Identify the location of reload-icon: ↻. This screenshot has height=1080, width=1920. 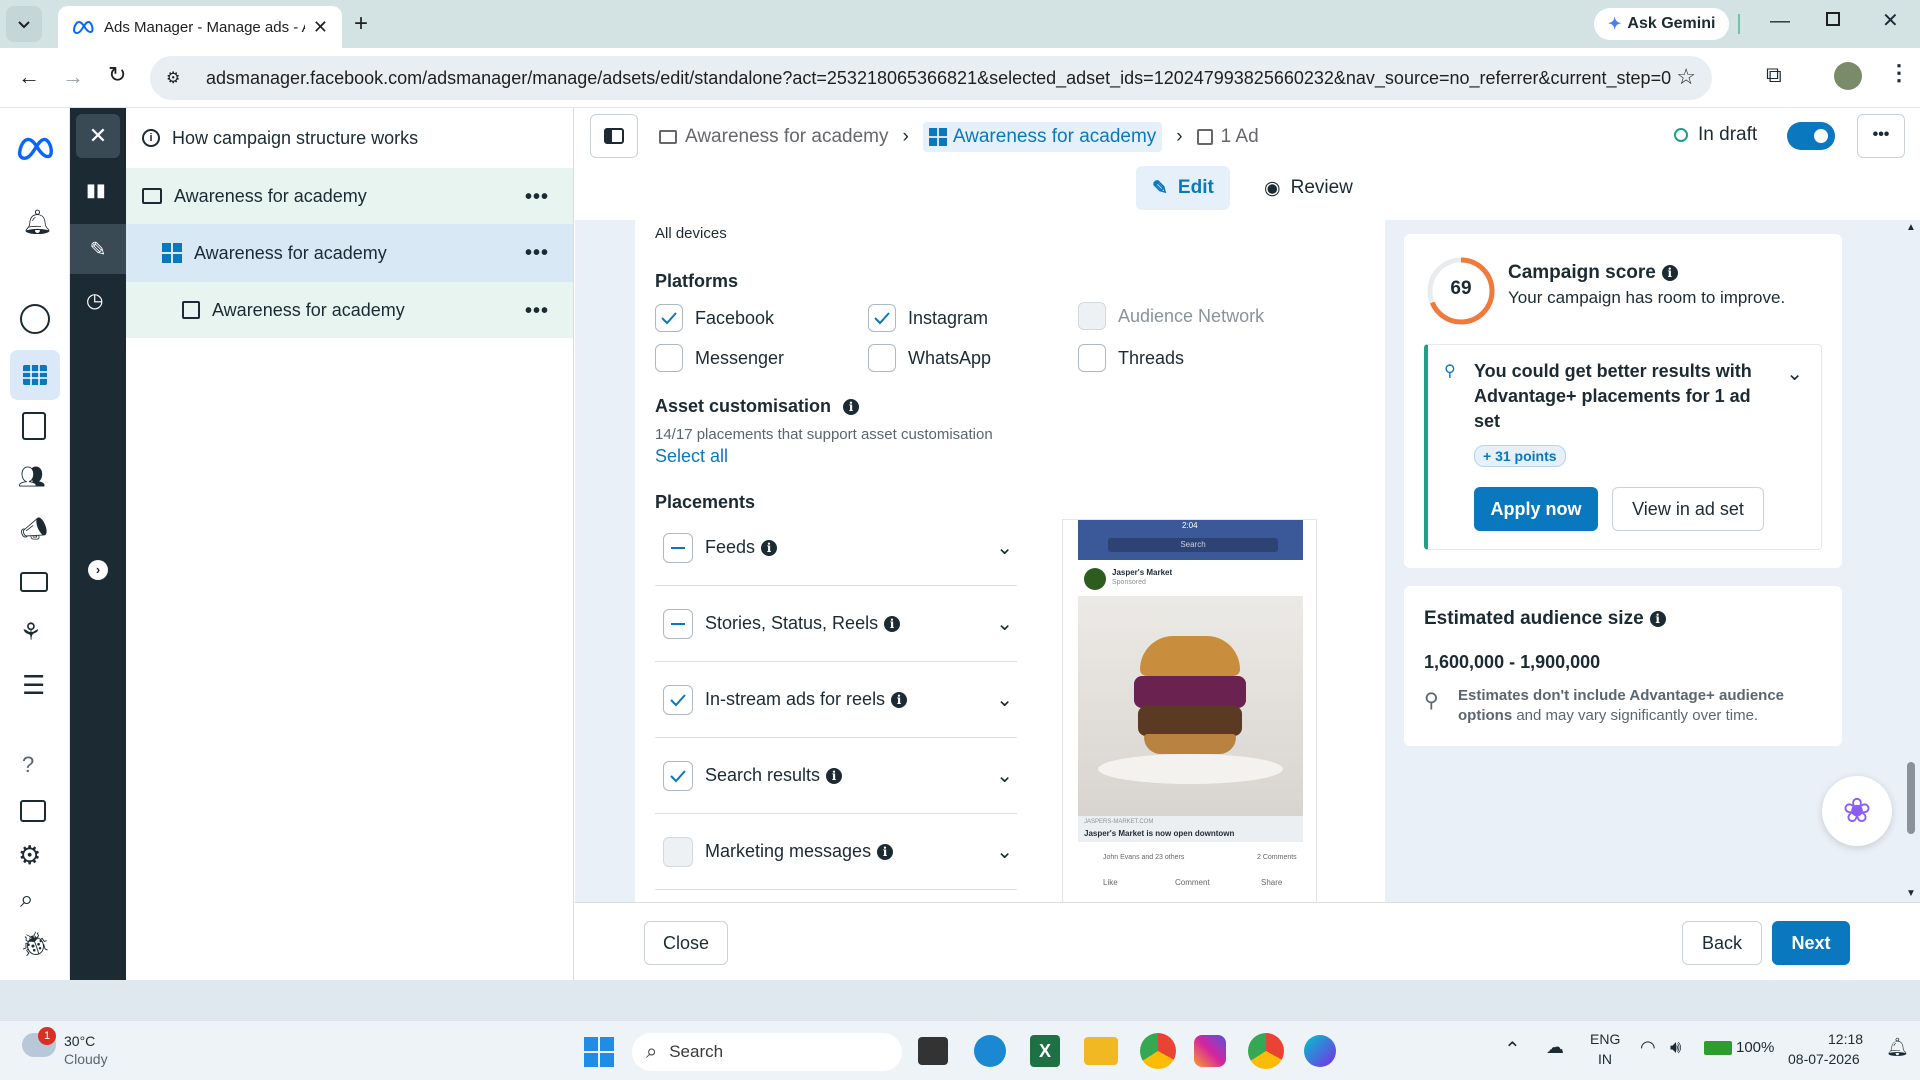
(117, 75).